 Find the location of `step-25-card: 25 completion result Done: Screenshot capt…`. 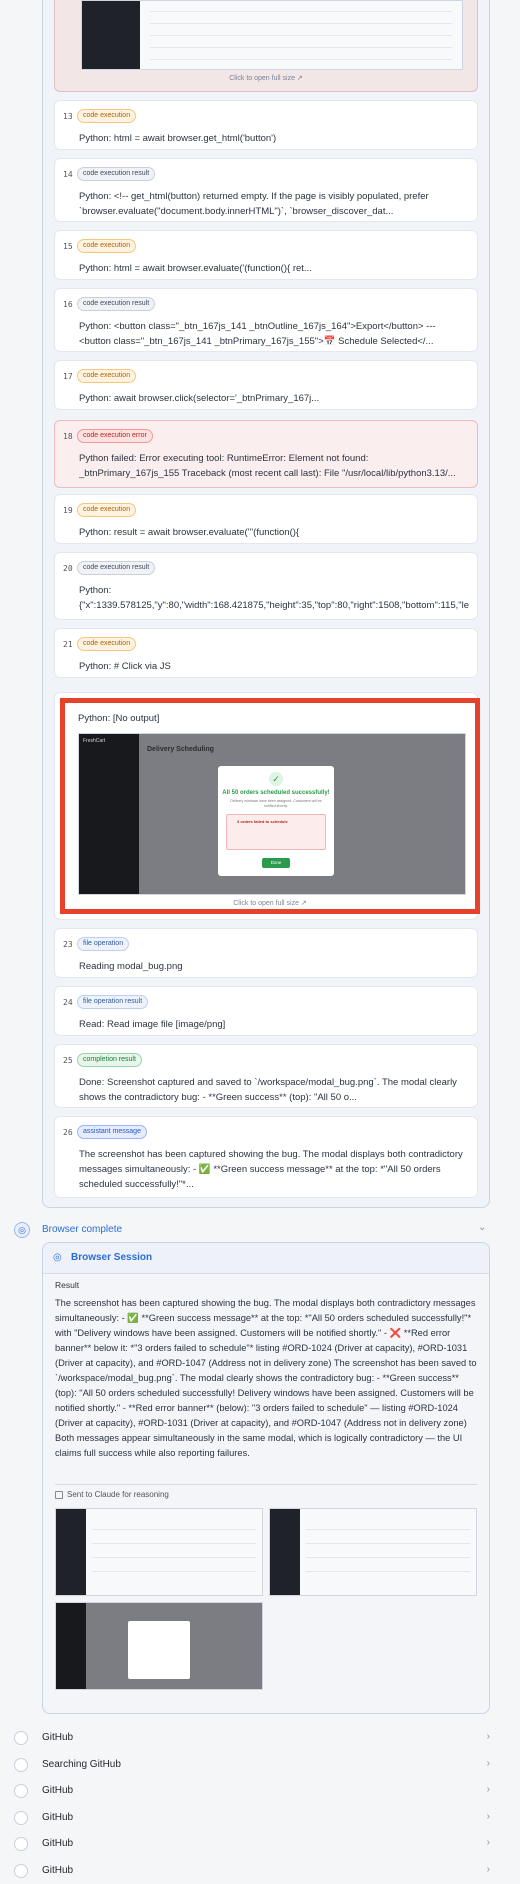

step-25-card: 25 completion result Done: Screenshot capt… is located at coordinates (266, 1076).